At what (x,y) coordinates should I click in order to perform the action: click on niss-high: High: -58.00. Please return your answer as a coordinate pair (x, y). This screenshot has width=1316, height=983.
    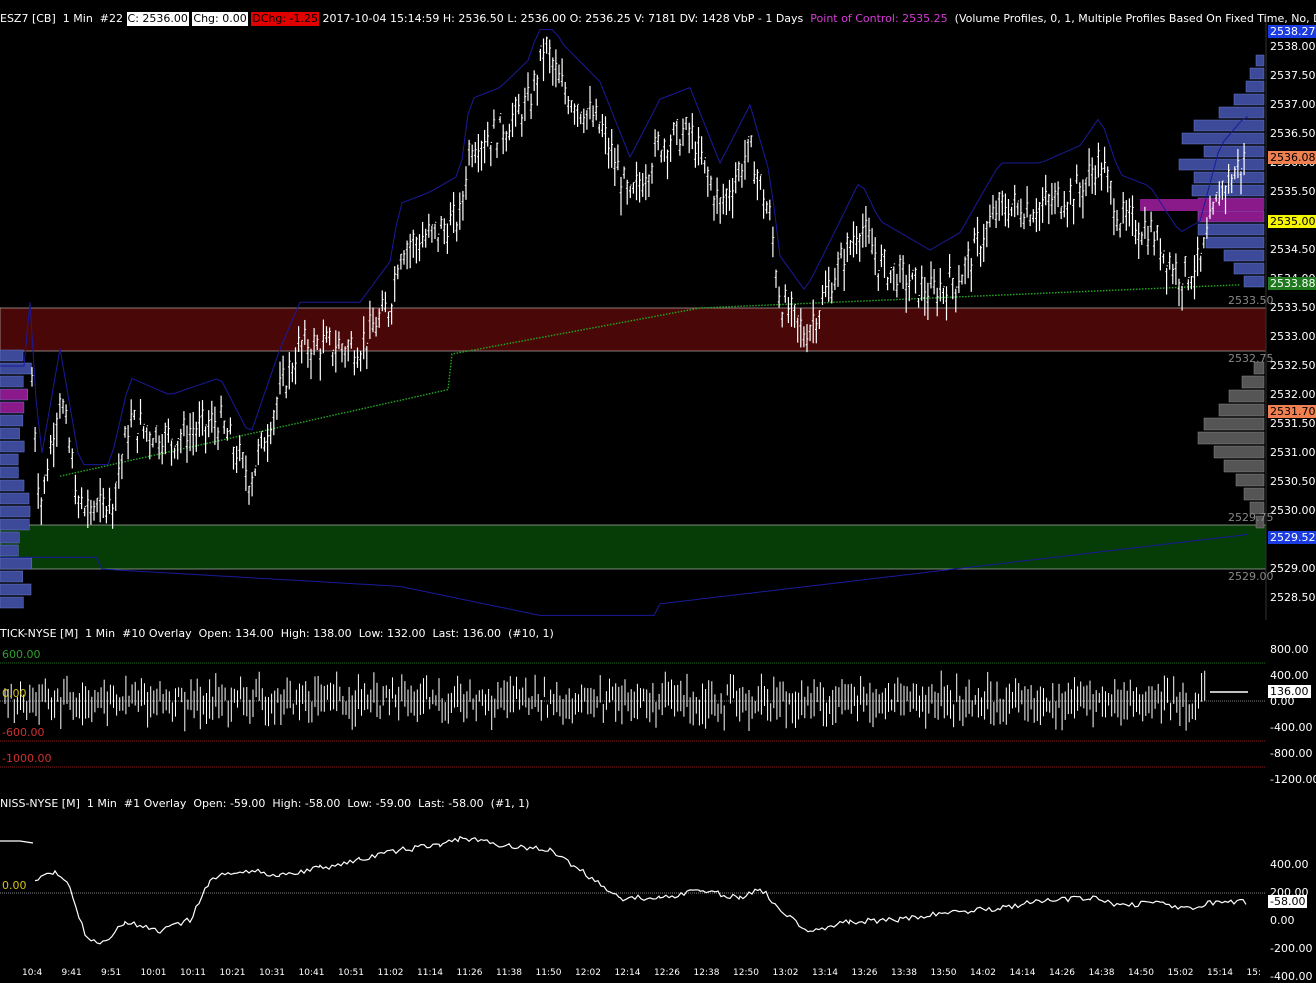
    Looking at the image, I should click on (306, 803).